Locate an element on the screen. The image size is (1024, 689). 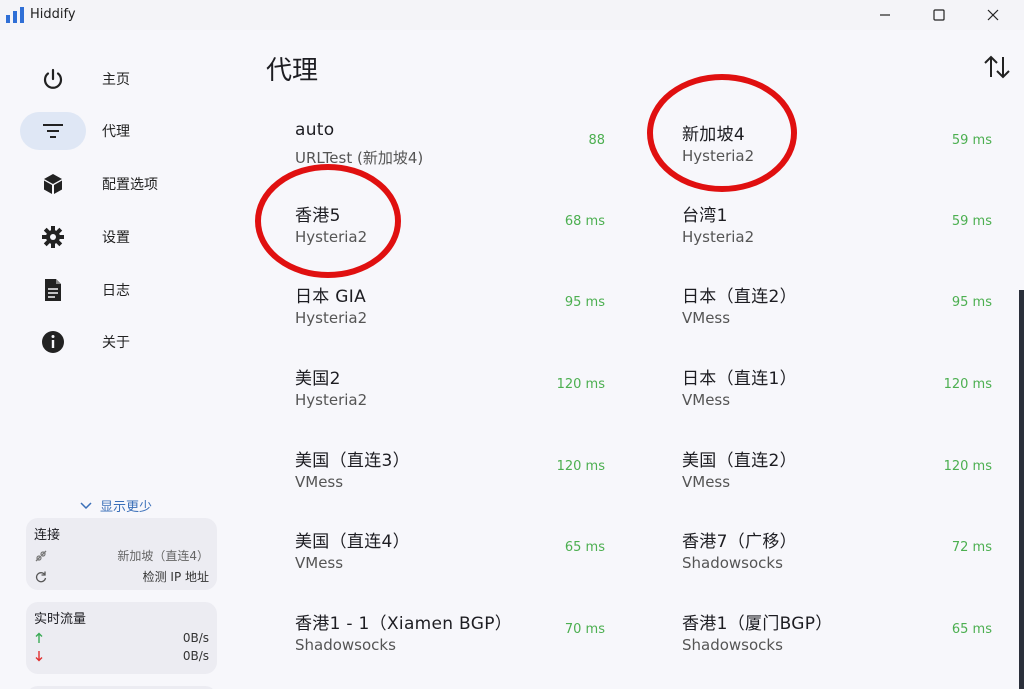
sidebar-item-label: 主页 is located at coordinates (116, 80).